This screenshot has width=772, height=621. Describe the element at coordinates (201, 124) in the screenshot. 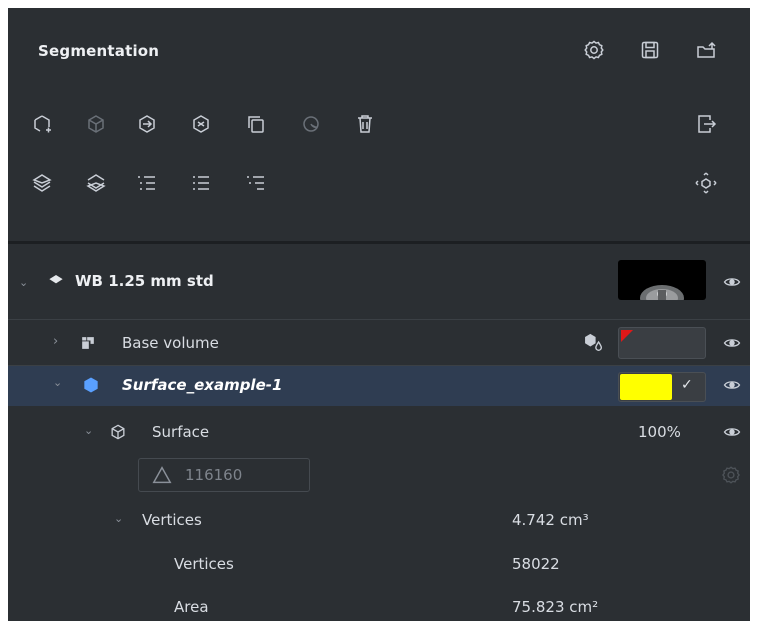

I see `merge-volume-icon` at that location.